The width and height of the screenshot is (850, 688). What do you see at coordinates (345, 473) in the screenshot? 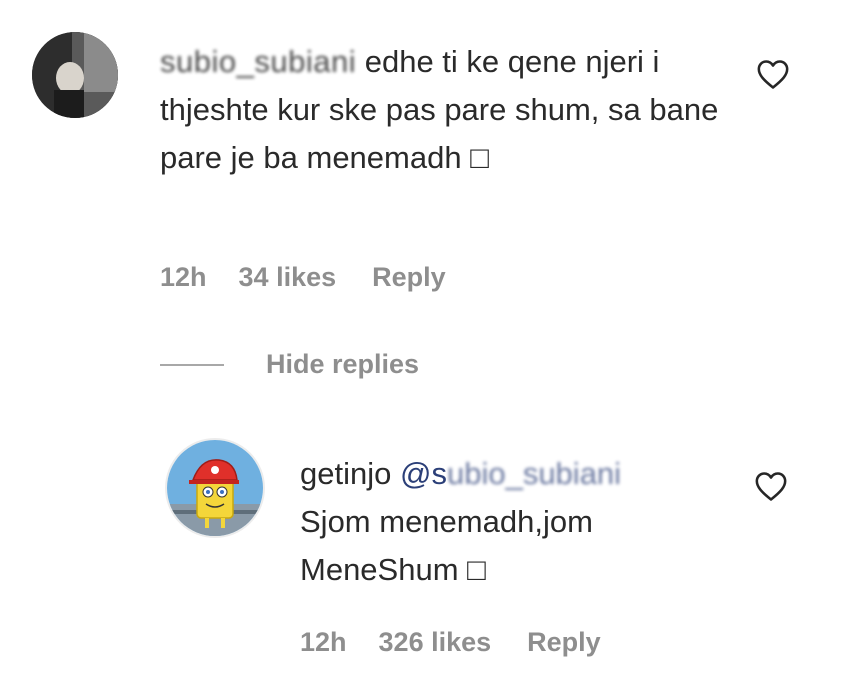
I see `comment-username: getinjo` at bounding box center [345, 473].